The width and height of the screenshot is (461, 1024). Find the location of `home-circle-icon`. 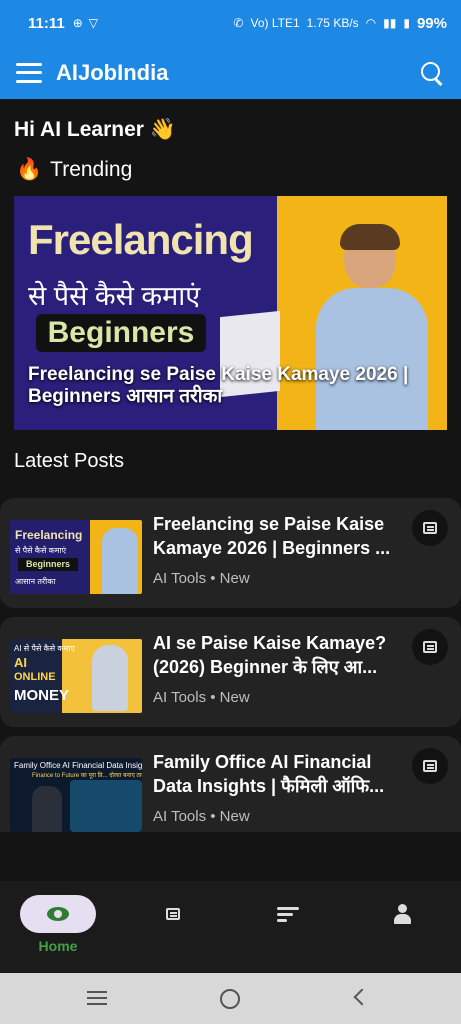

home-circle-icon is located at coordinates (230, 999).